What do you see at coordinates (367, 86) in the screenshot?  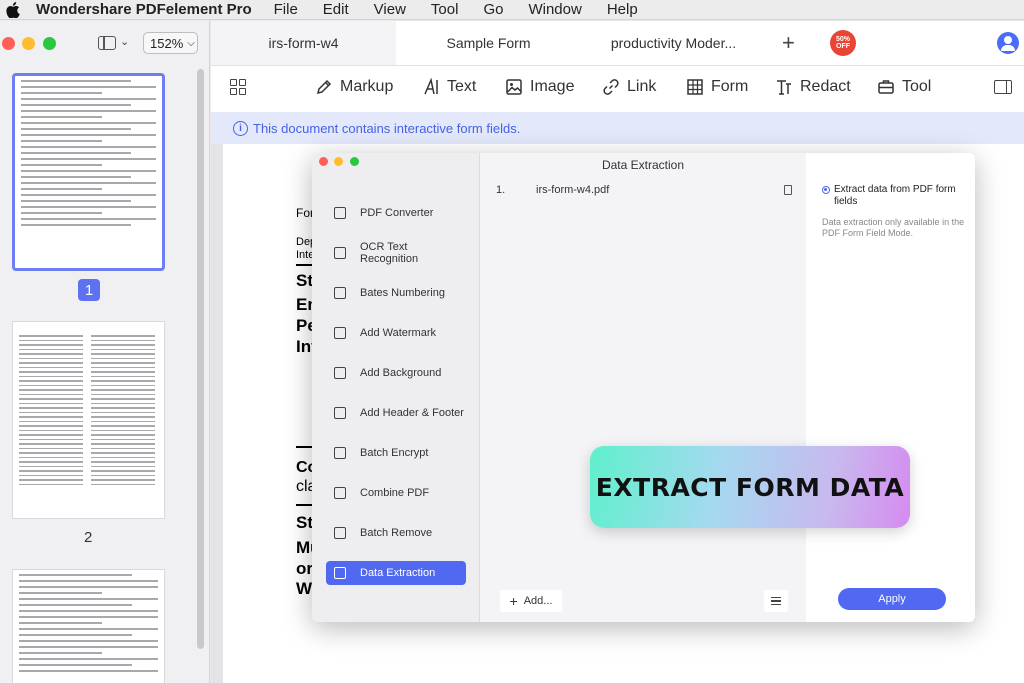 I see `markup-label: Markup` at bounding box center [367, 86].